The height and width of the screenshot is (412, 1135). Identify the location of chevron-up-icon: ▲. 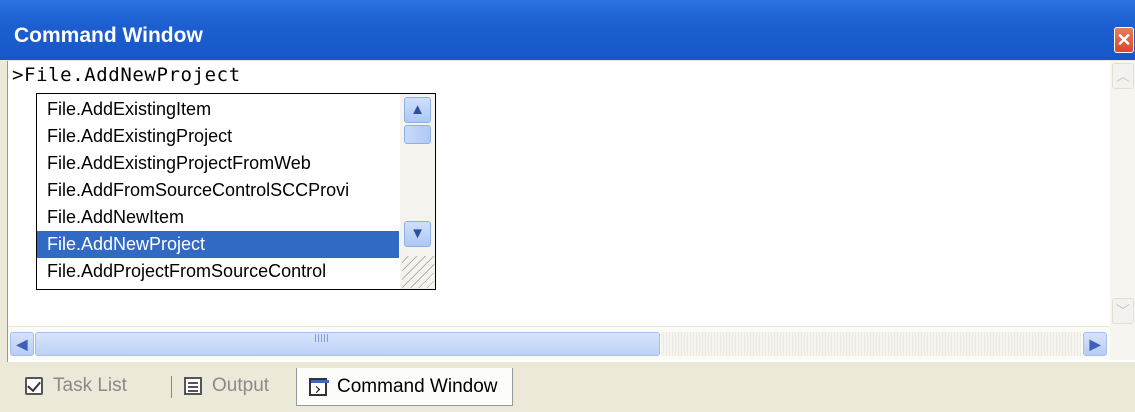
(417, 109).